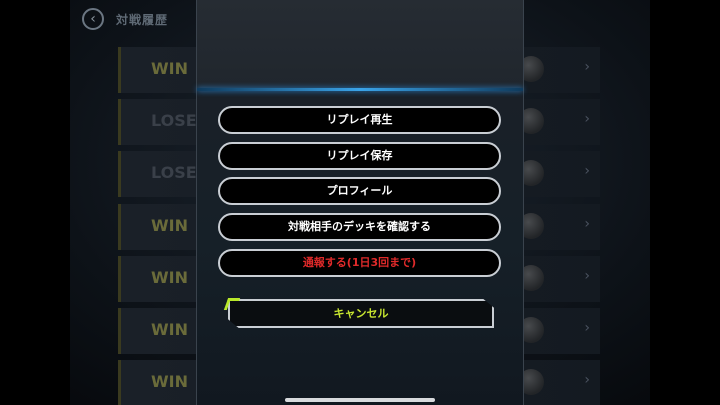 Image resolution: width=720 pixels, height=405 pixels. I want to click on replay-play-button: リプレイ再生, so click(359, 120).